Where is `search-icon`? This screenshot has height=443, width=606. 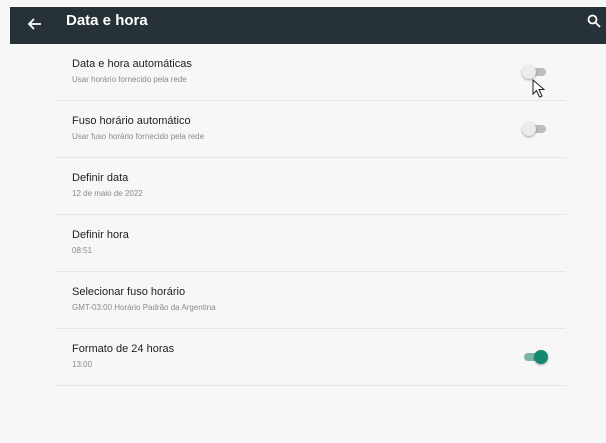 search-icon is located at coordinates (594, 21).